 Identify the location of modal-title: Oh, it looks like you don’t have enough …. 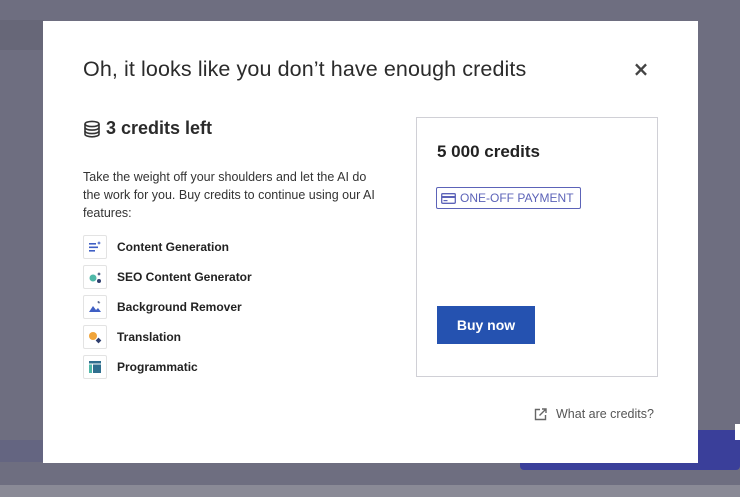
(305, 69).